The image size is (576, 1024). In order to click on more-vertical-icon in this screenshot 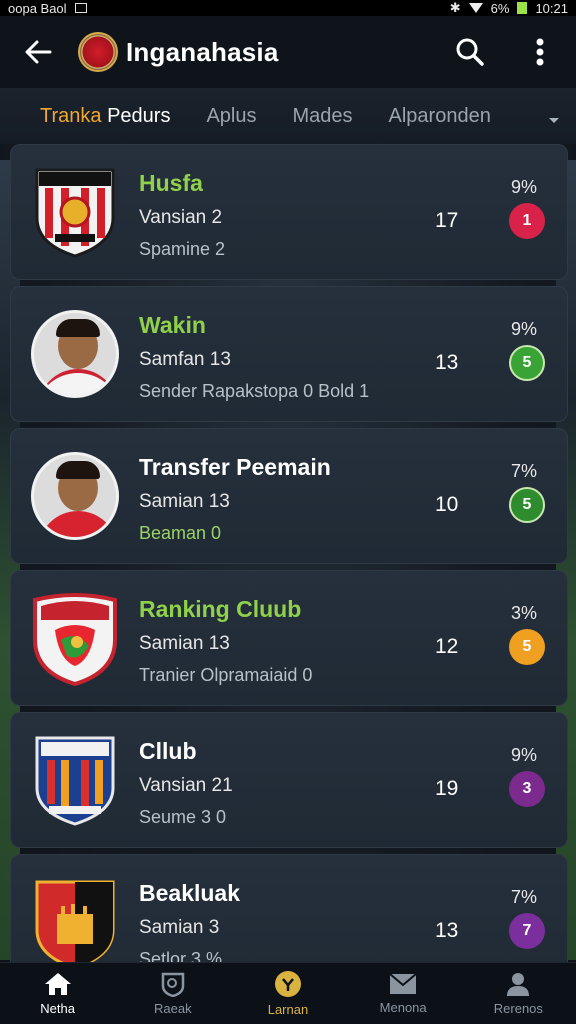, I will do `click(540, 52)`.